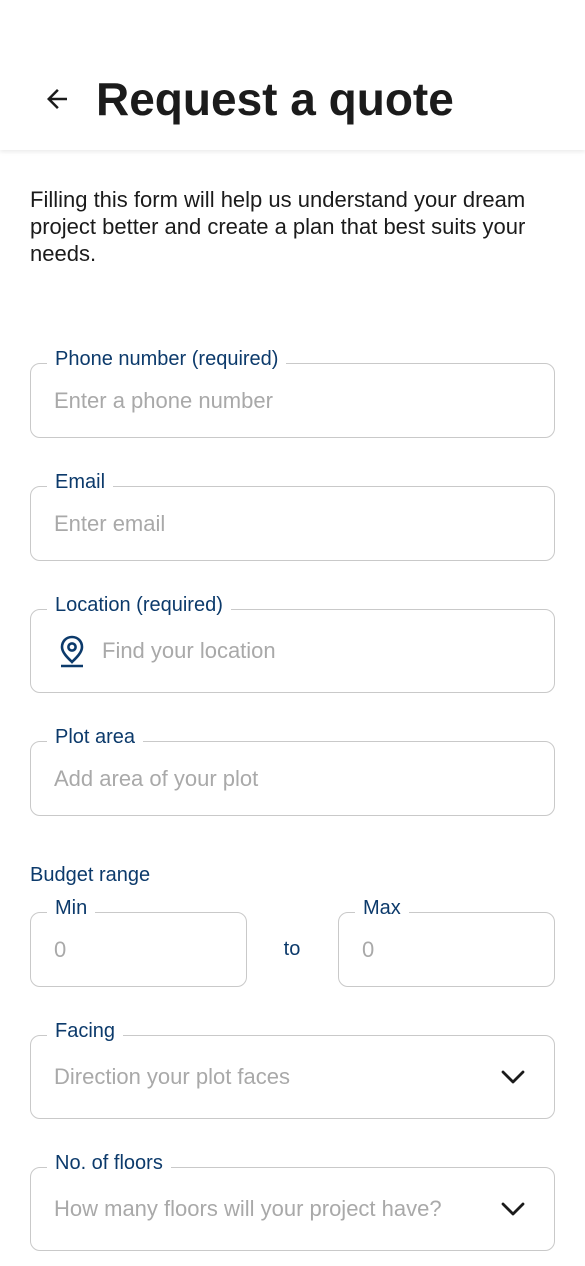  What do you see at coordinates (275, 99) in the screenshot?
I see `page-title: Request a quote` at bounding box center [275, 99].